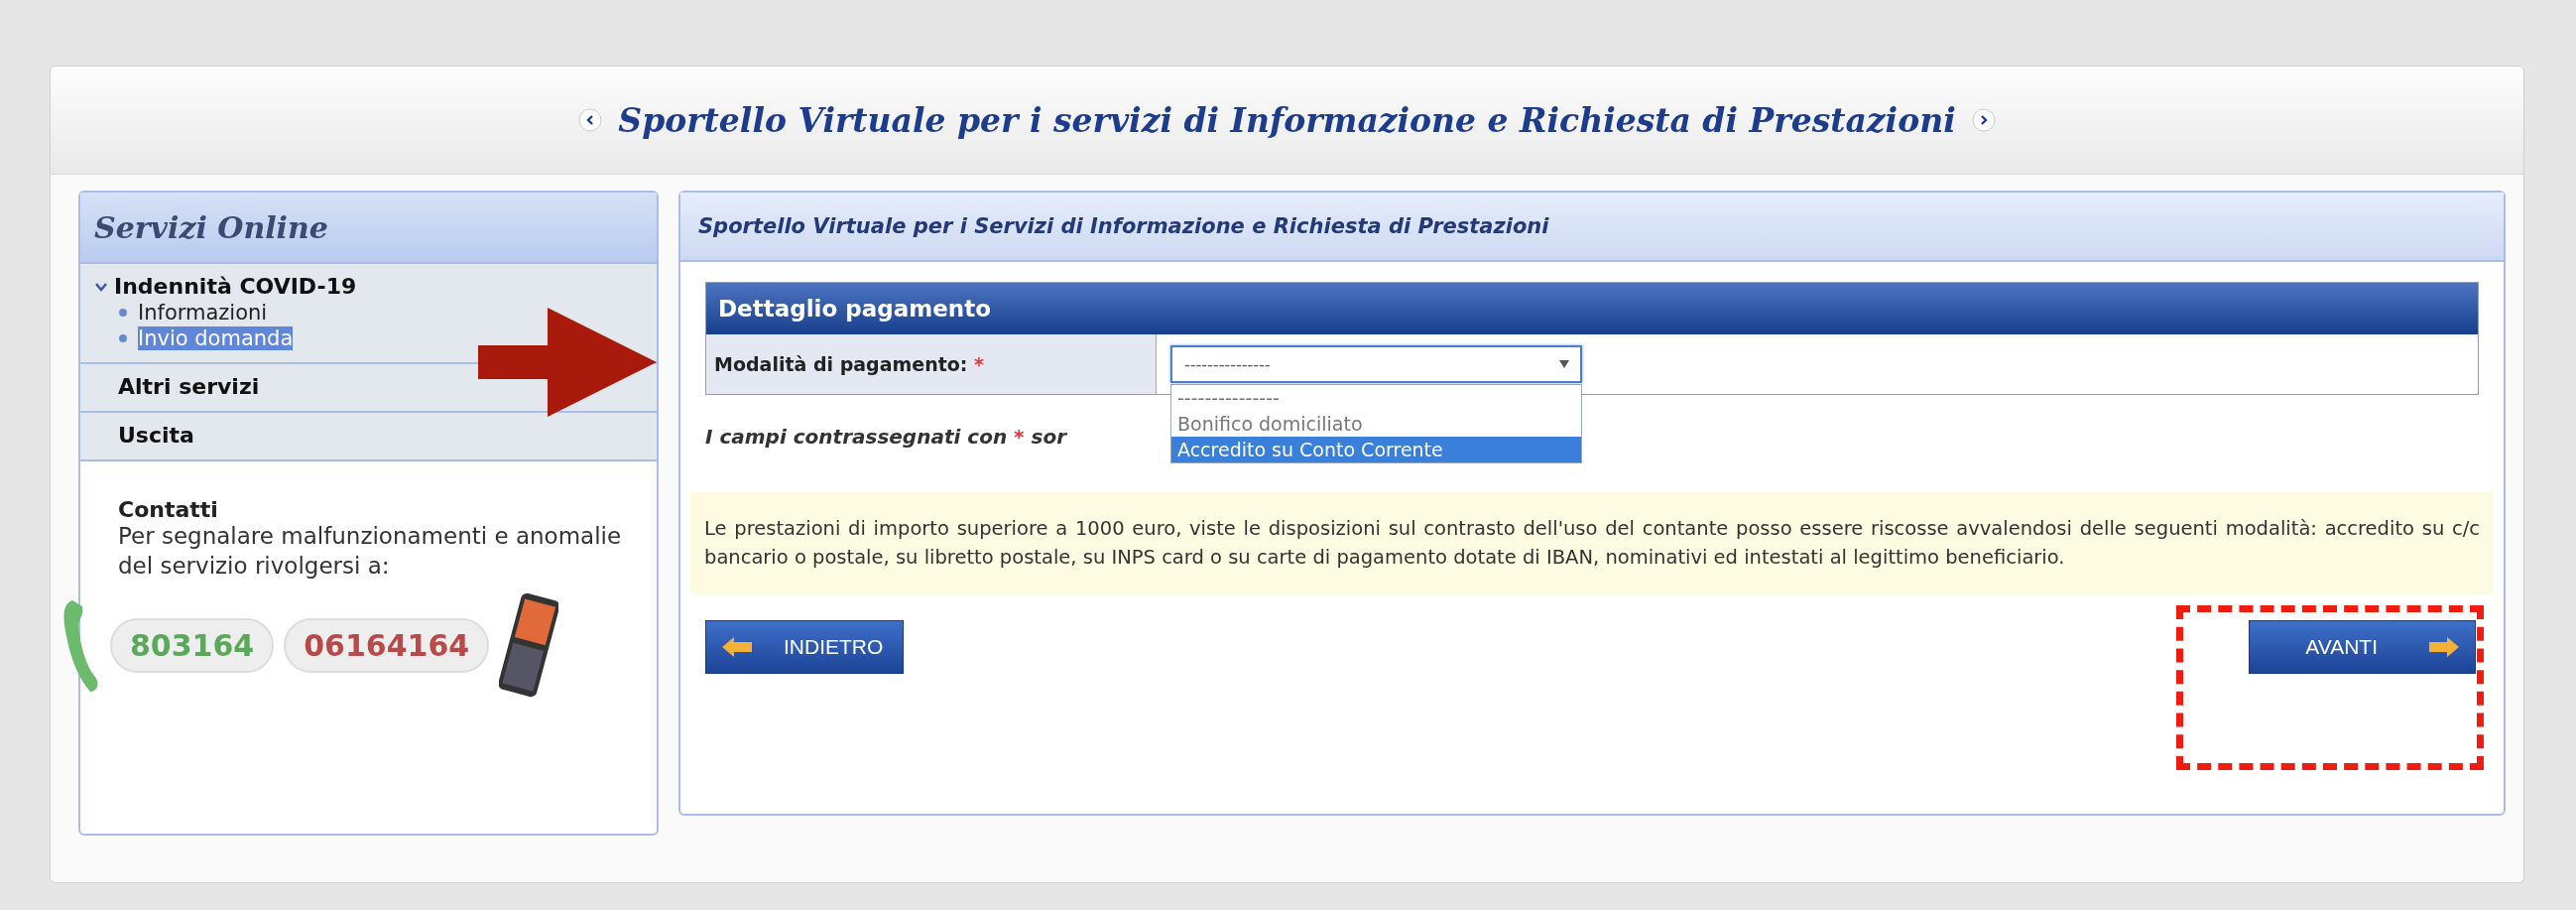 Image resolution: width=2576 pixels, height=910 pixels. What do you see at coordinates (1287, 120) in the screenshot?
I see `page-title: Sportello Virtuale per i servizi di Informazione e Richiesta di Prestazioni` at bounding box center [1287, 120].